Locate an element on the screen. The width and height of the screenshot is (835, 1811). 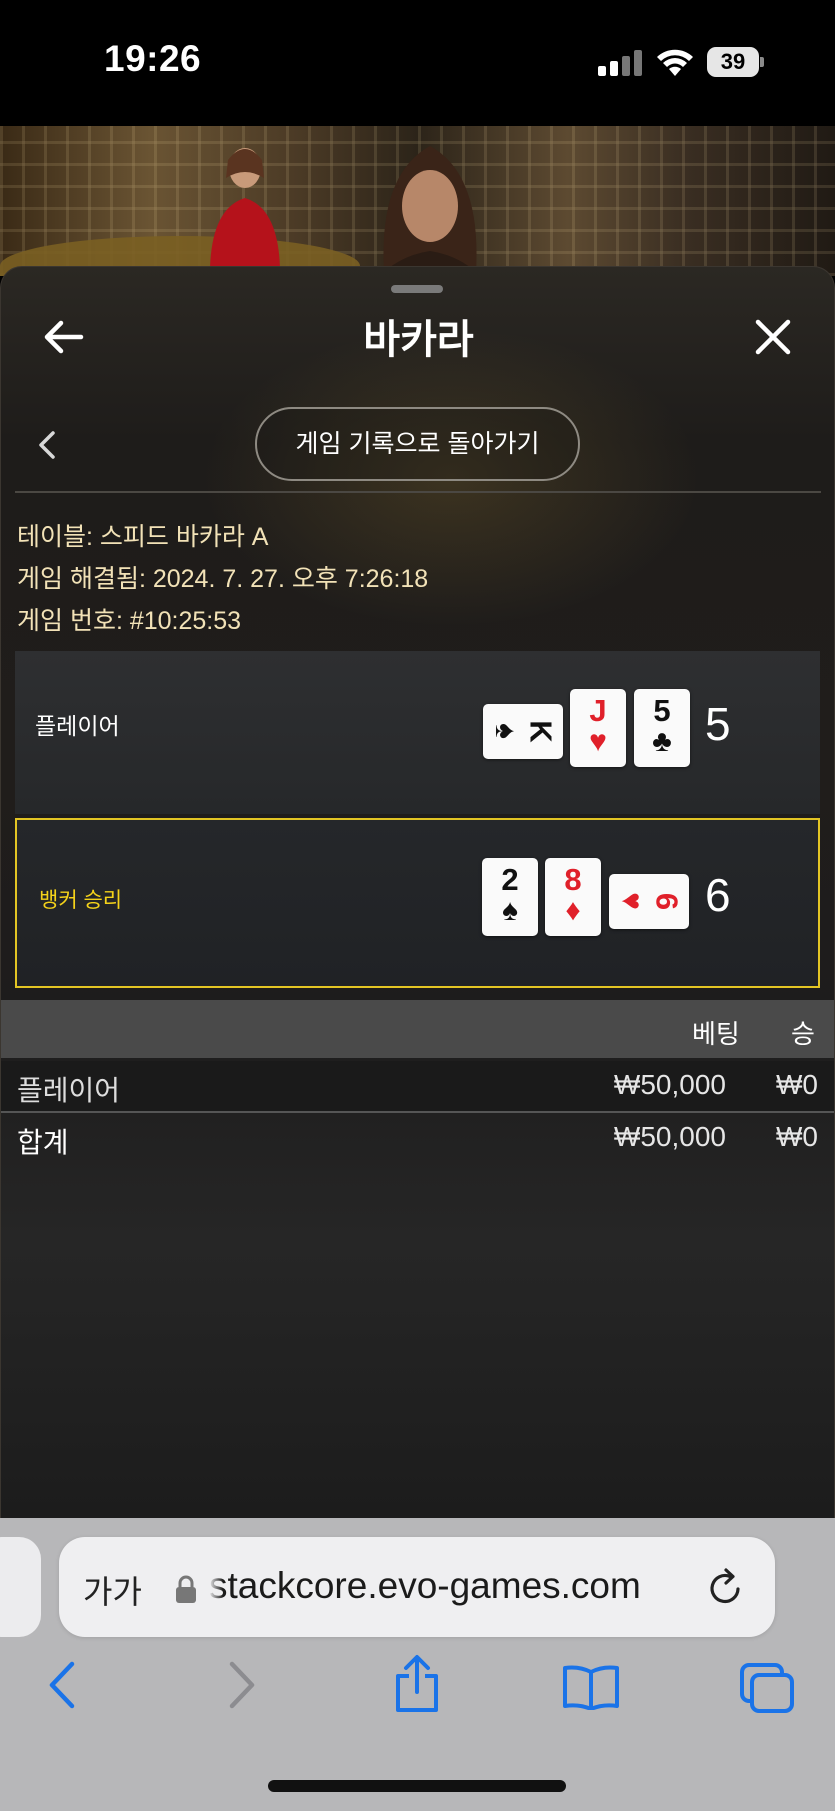
game-number: 게임 번호: #10:25:53 is located at coordinates (129, 621).